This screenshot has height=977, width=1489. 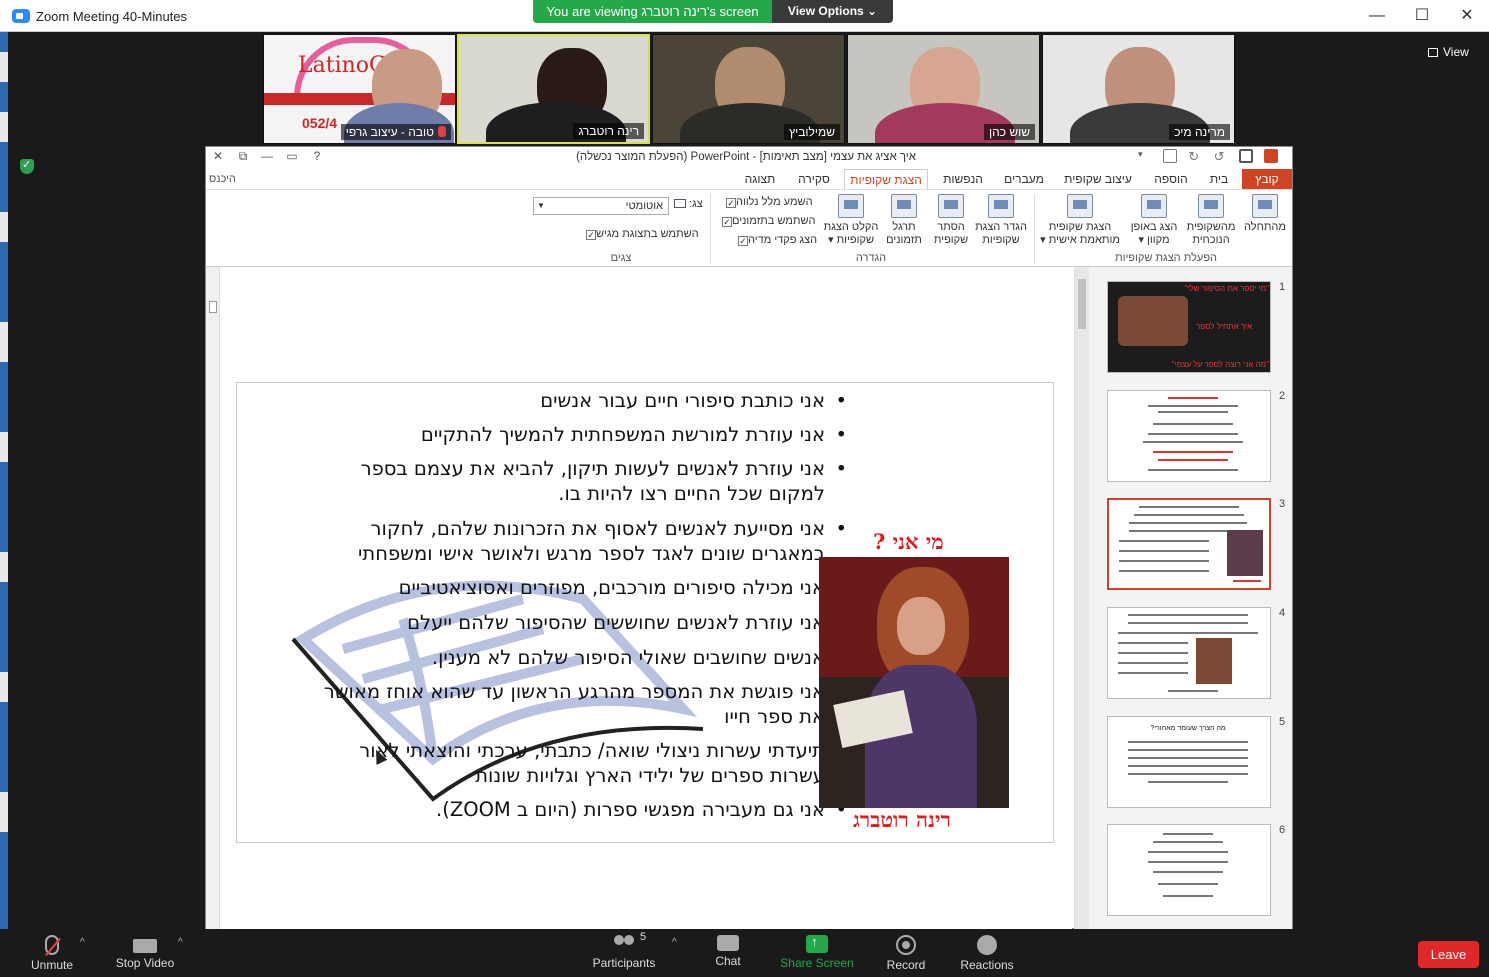 What do you see at coordinates (1098, 179) in the screenshot?
I see `tab-design: עיצוב שקופית` at bounding box center [1098, 179].